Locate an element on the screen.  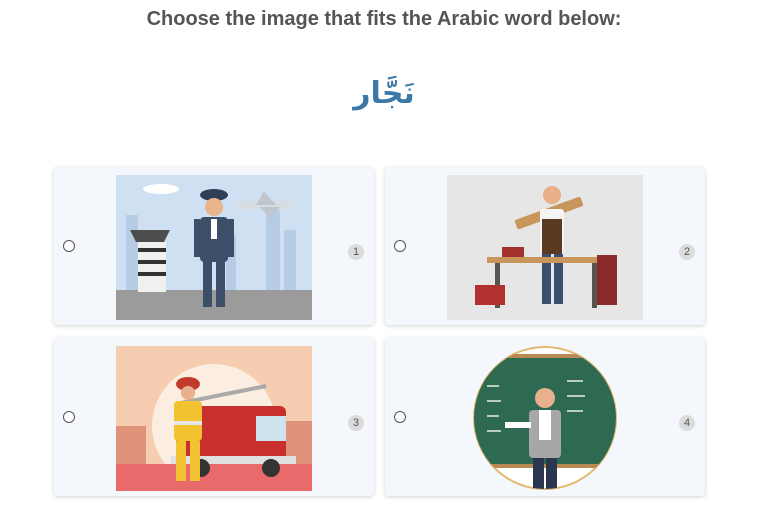
option-card-1: 1 is located at coordinates (214, 246).